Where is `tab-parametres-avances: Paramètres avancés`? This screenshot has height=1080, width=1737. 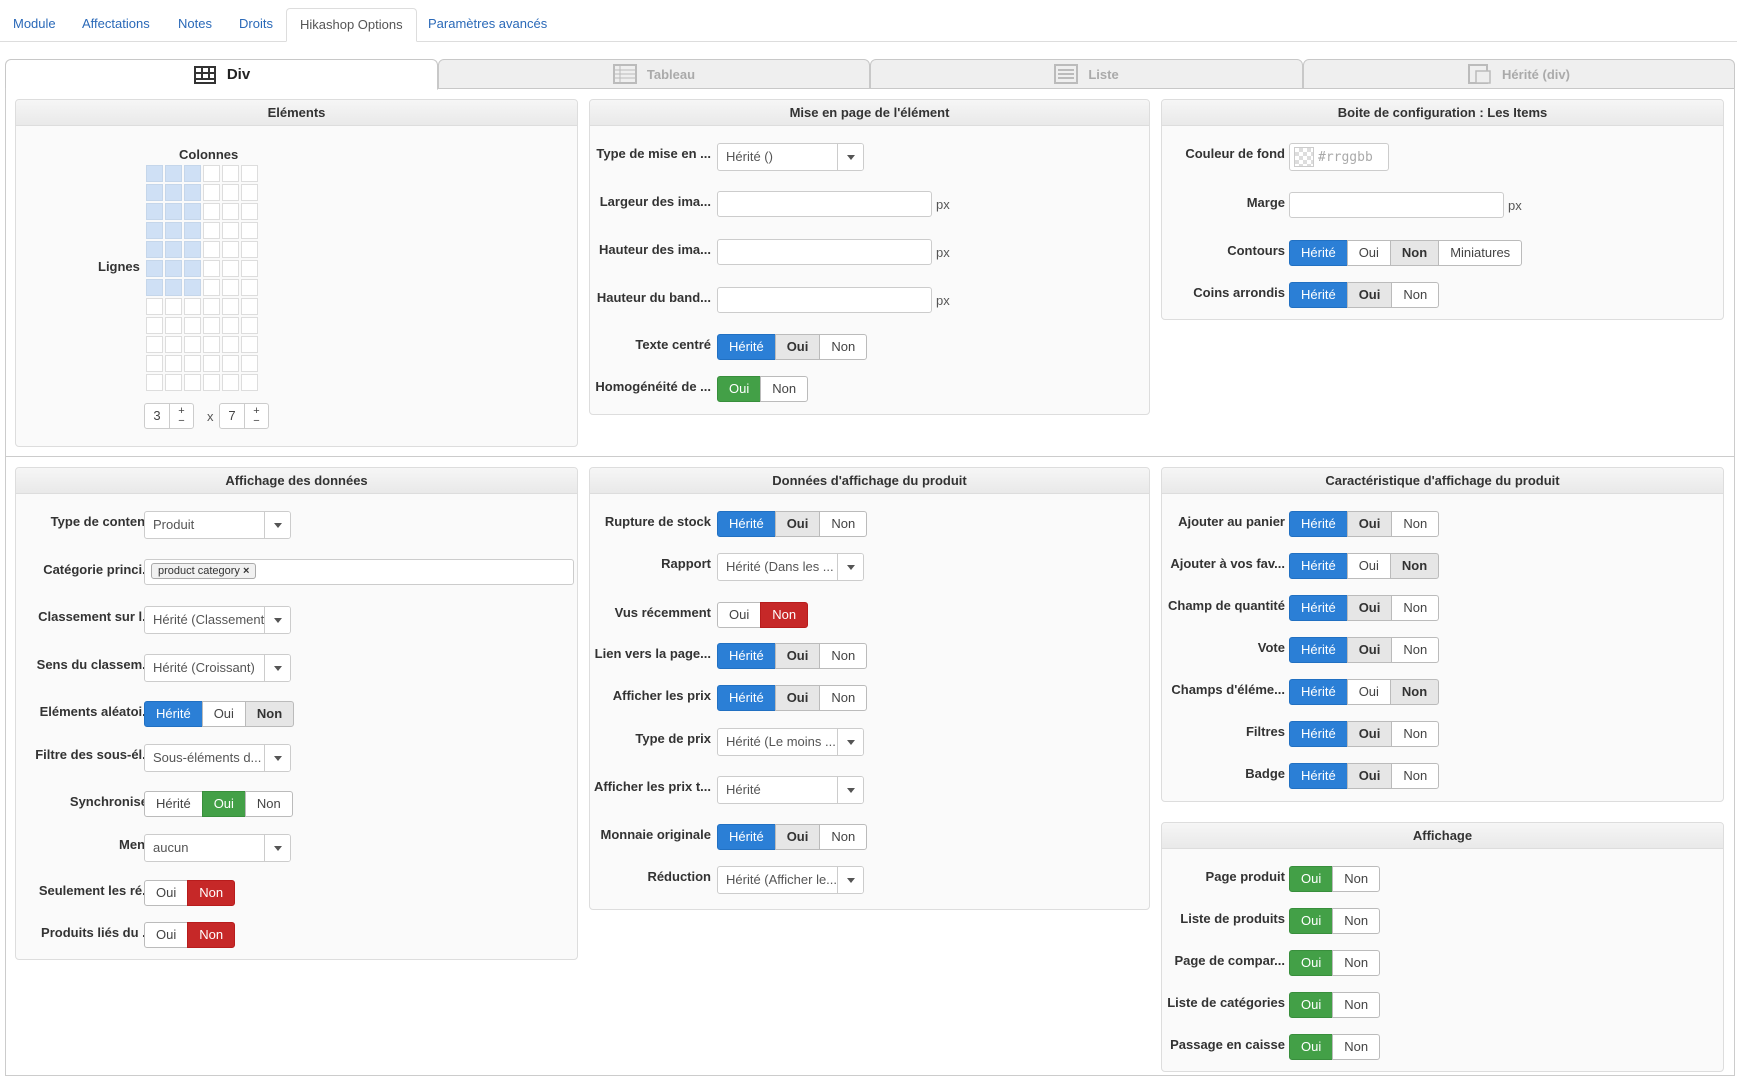 tab-parametres-avances: Paramètres avancés is located at coordinates (487, 25).